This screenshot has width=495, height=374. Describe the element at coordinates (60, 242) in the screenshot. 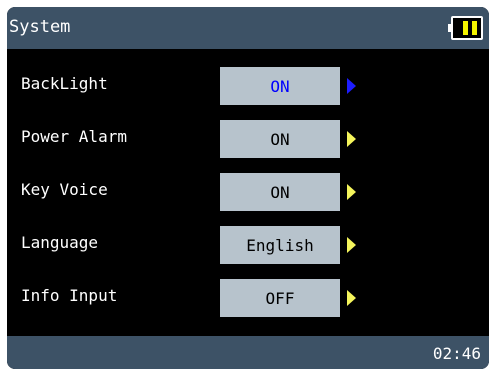

I see `setting-label-language: Language` at that location.